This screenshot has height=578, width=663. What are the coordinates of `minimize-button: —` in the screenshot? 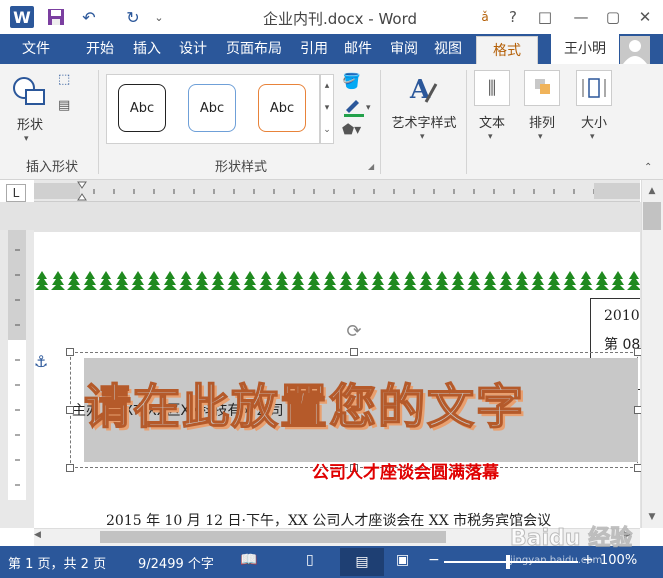 It's located at (581, 17).